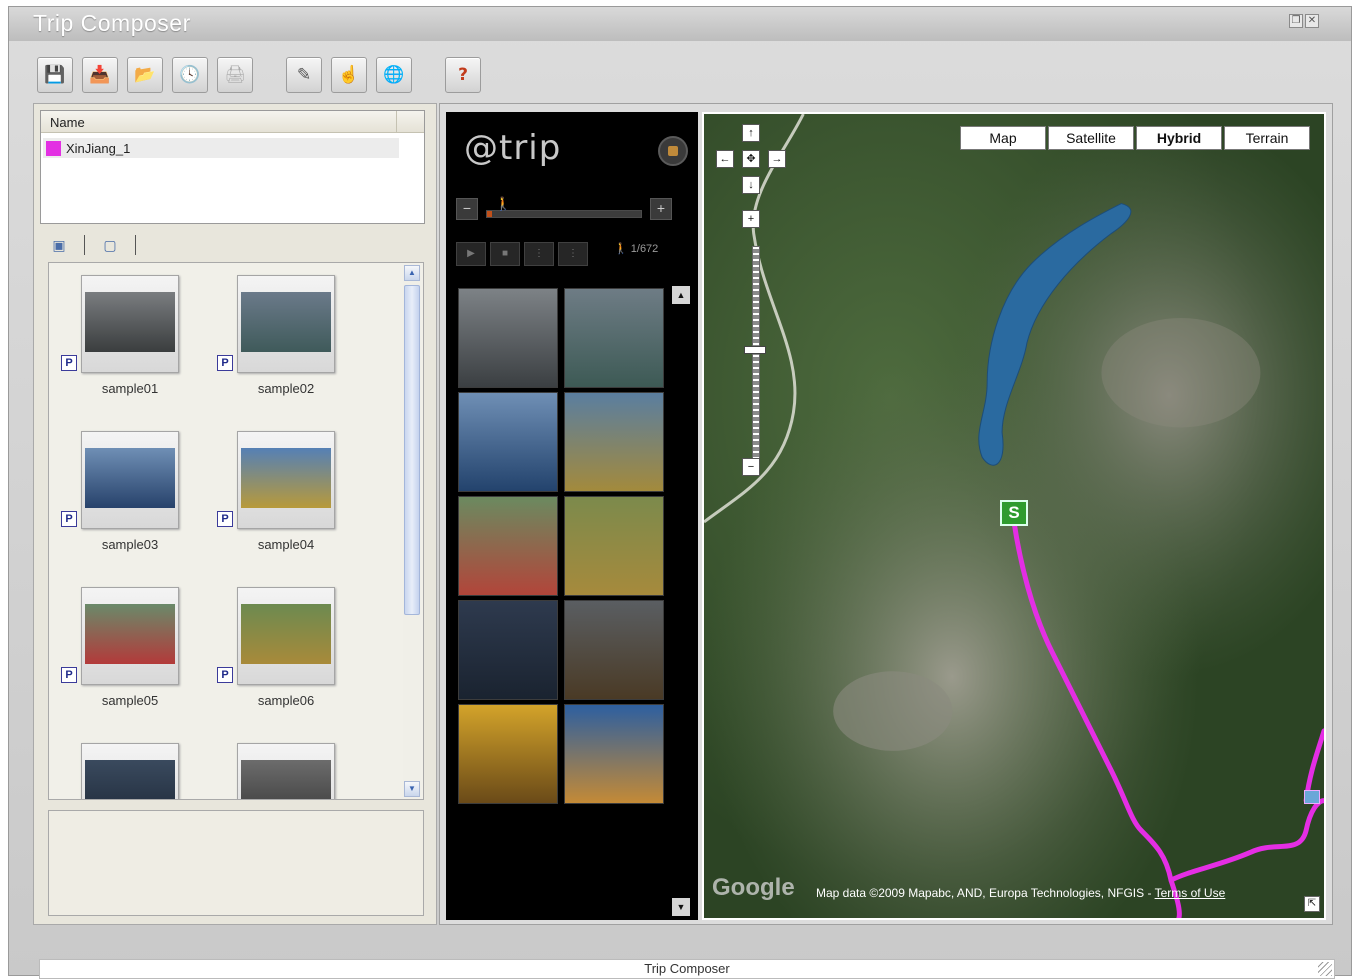 This screenshot has width=1354, height=979. Describe the element at coordinates (751, 185) in the screenshot. I see `pan-down-button: ↓` at that location.